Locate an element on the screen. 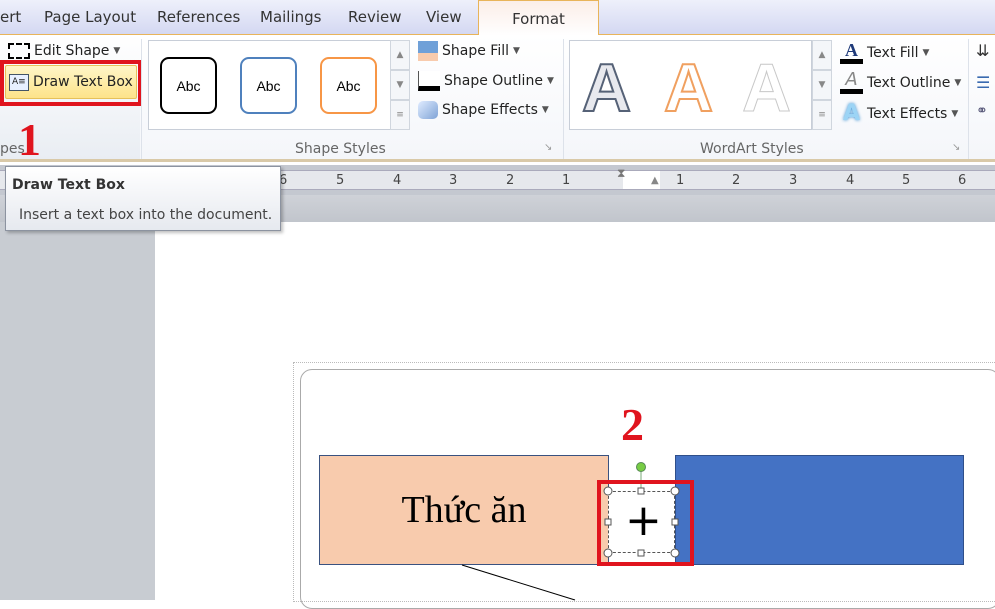  gallery-scroll-down: ▼ is located at coordinates (400, 85).